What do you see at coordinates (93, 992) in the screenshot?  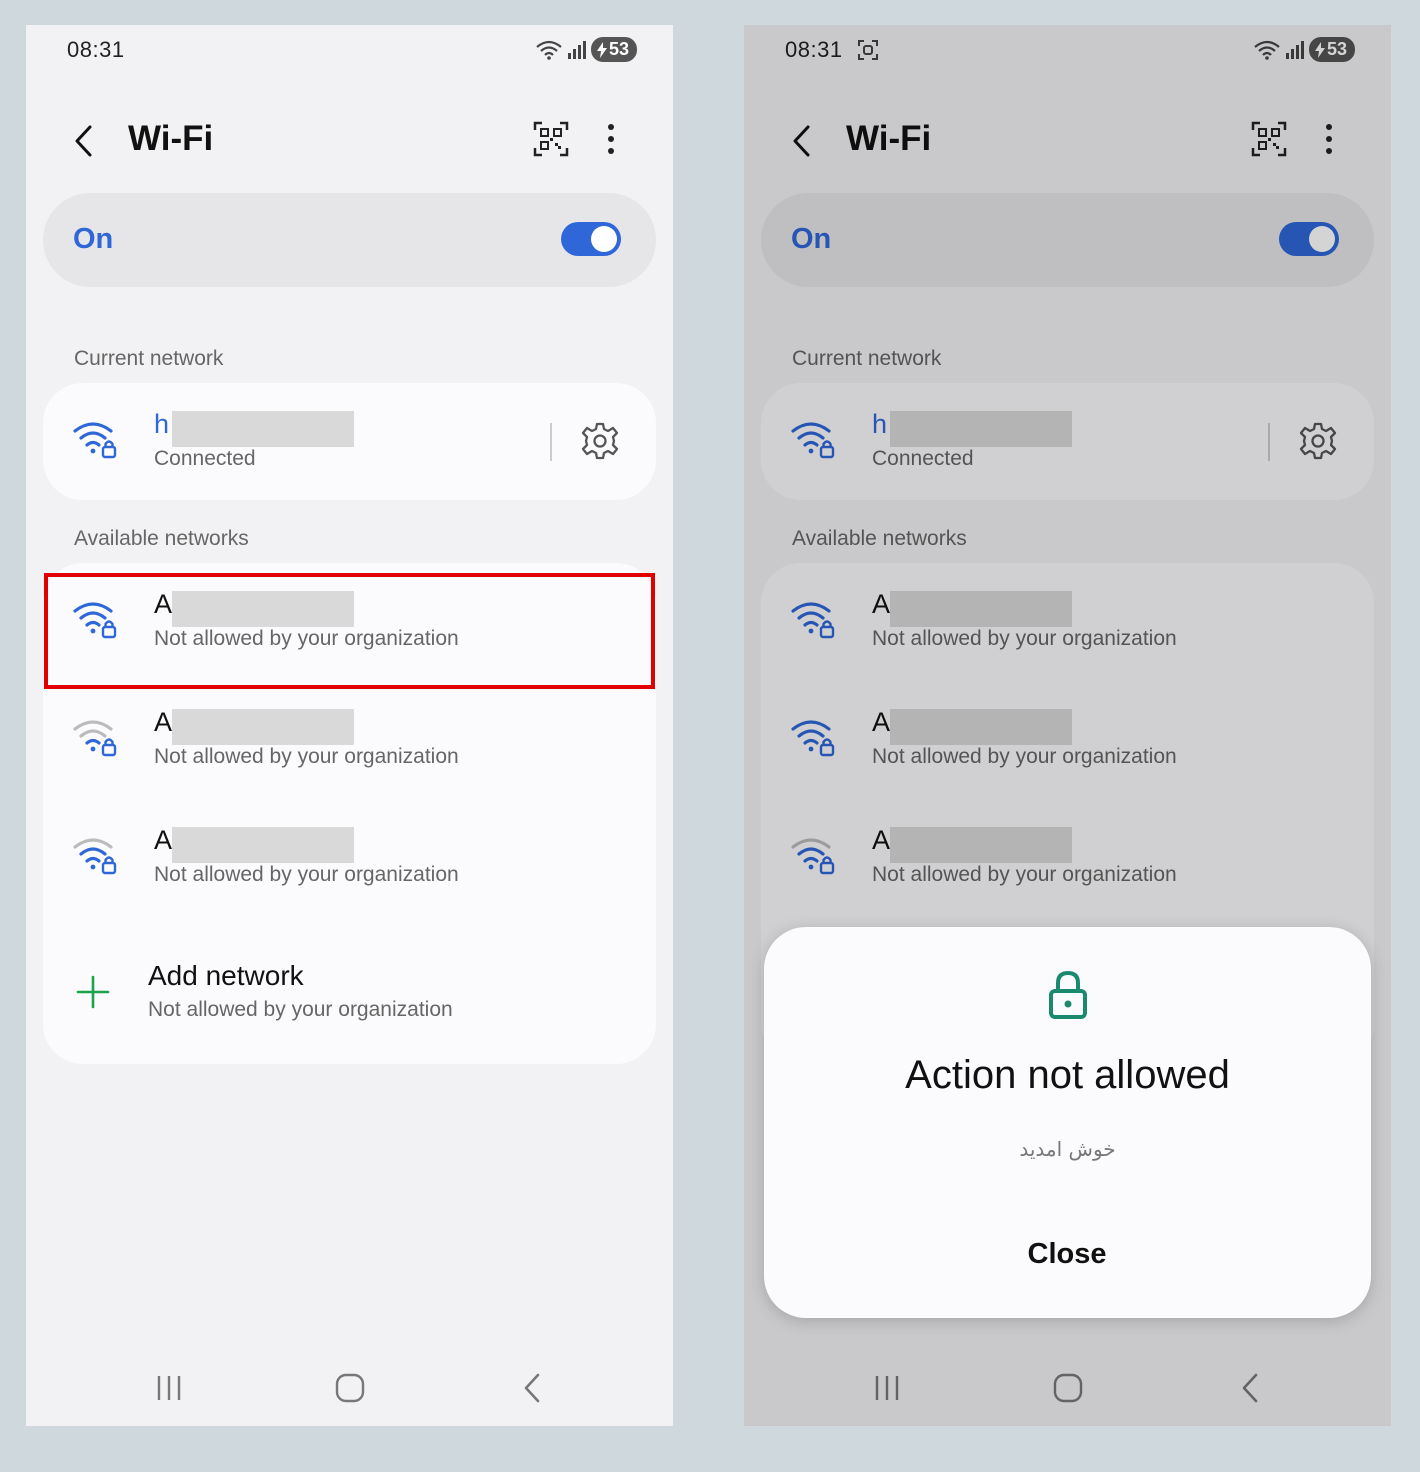 I see `plus-icon` at bounding box center [93, 992].